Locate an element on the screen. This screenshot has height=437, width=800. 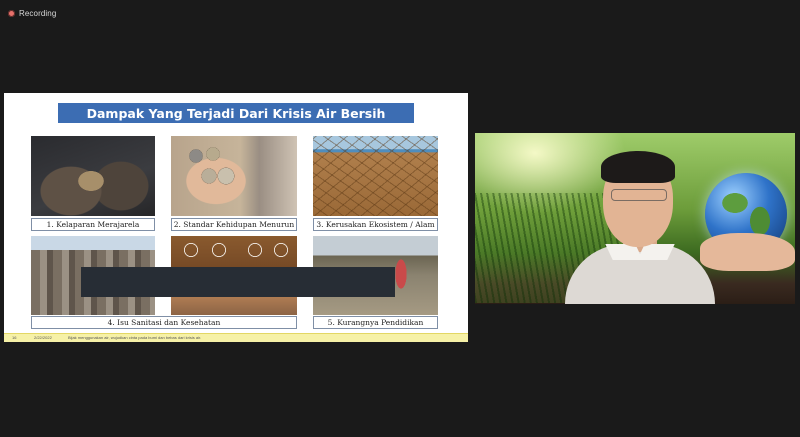
drought-image is located at coordinates (375, 176).